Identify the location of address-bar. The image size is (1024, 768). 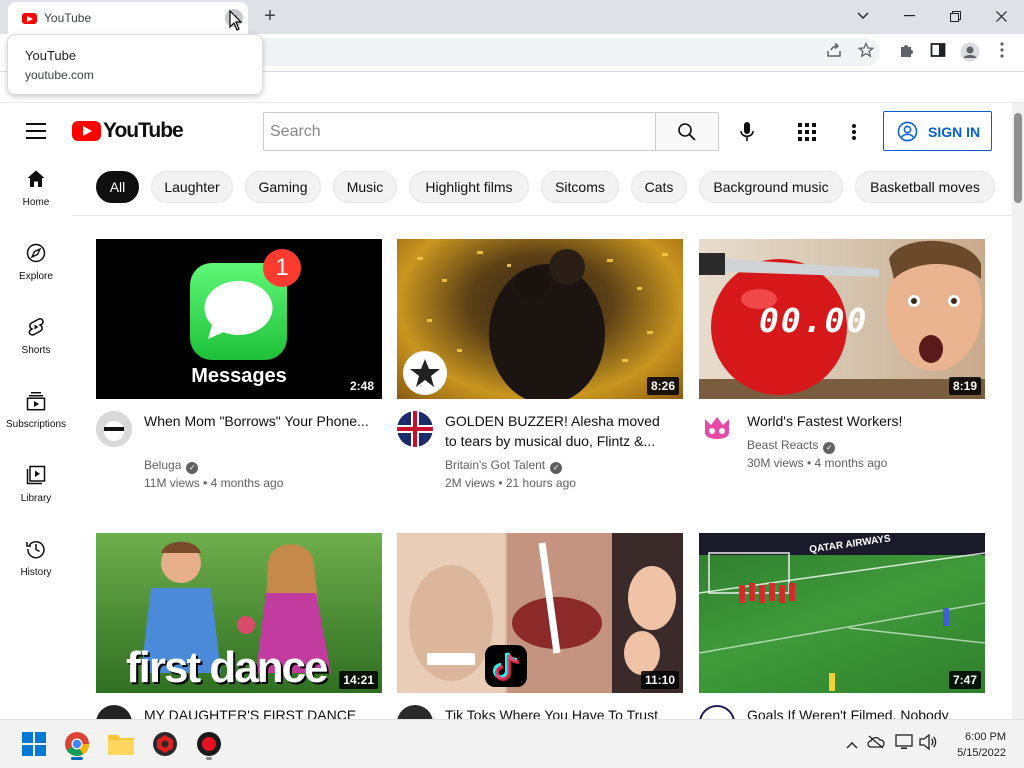
(540, 52).